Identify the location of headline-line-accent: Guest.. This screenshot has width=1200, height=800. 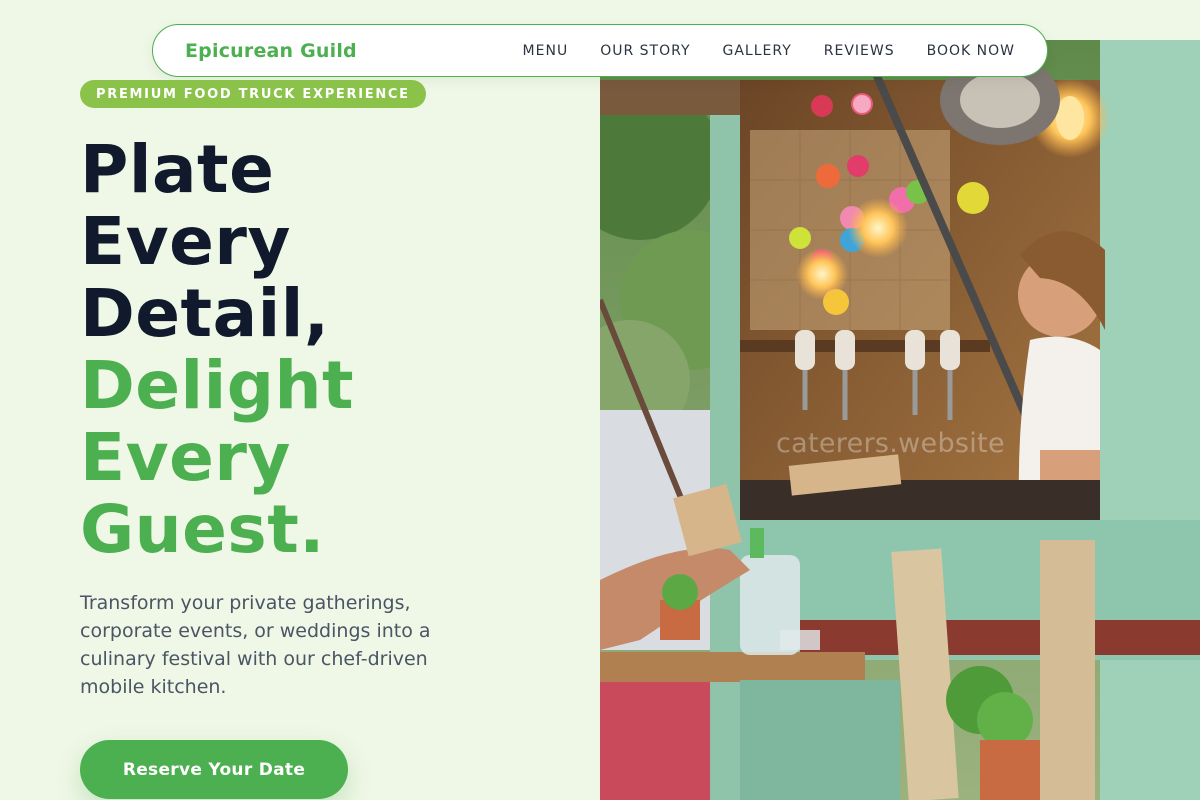
(202, 529).